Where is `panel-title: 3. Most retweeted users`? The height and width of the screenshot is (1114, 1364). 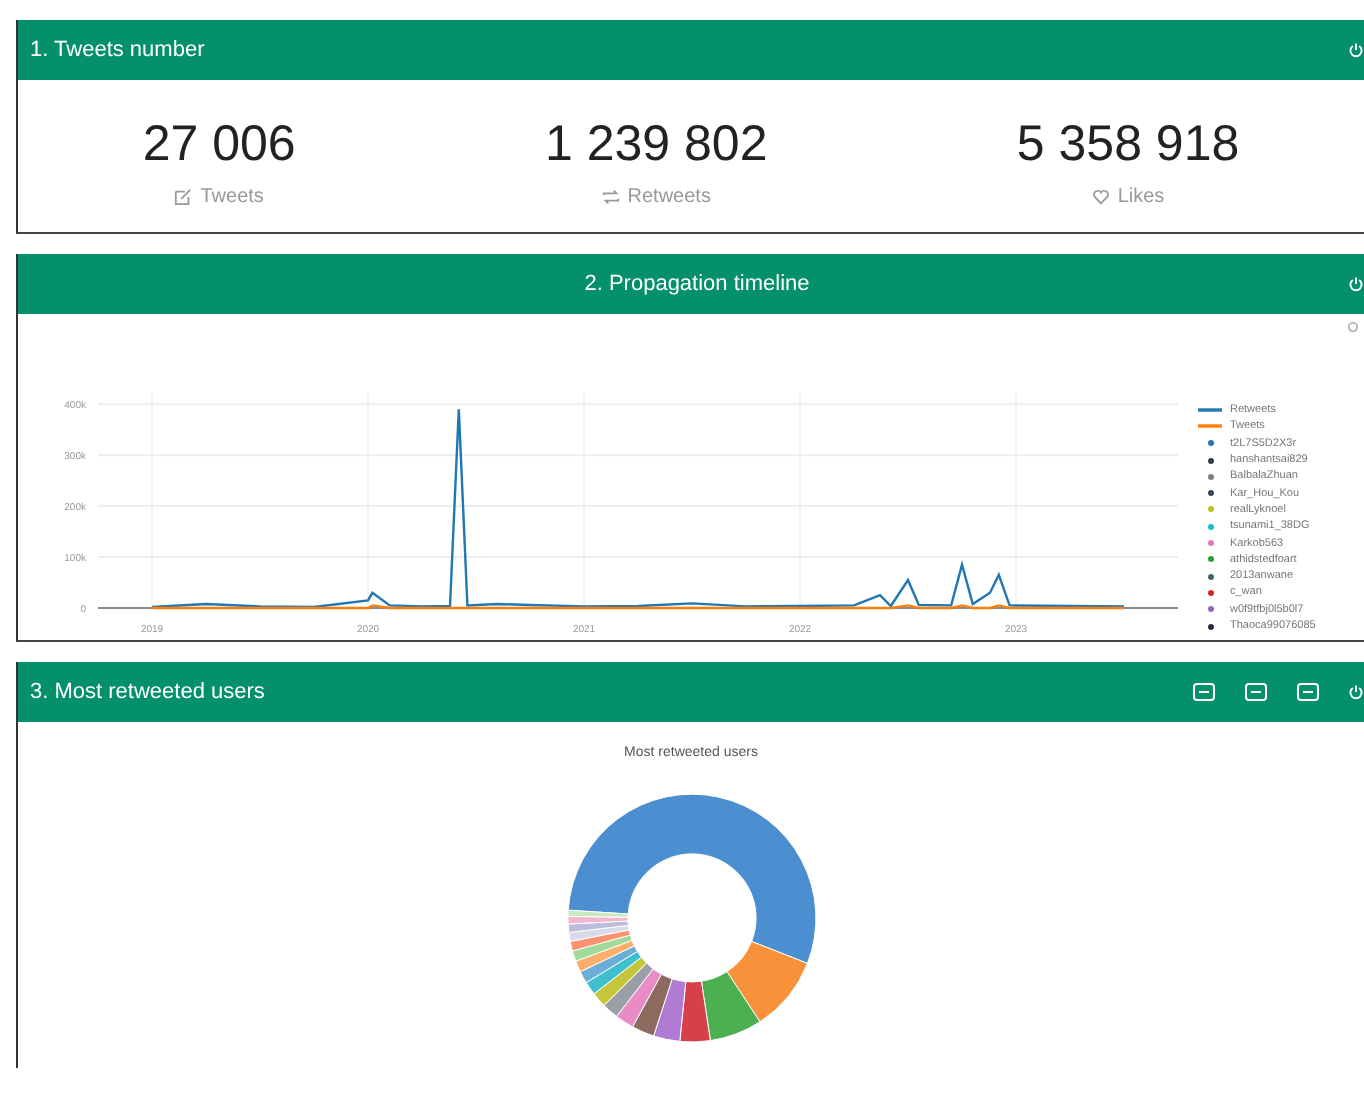
panel-title: 3. Most retweeted users is located at coordinates (147, 692).